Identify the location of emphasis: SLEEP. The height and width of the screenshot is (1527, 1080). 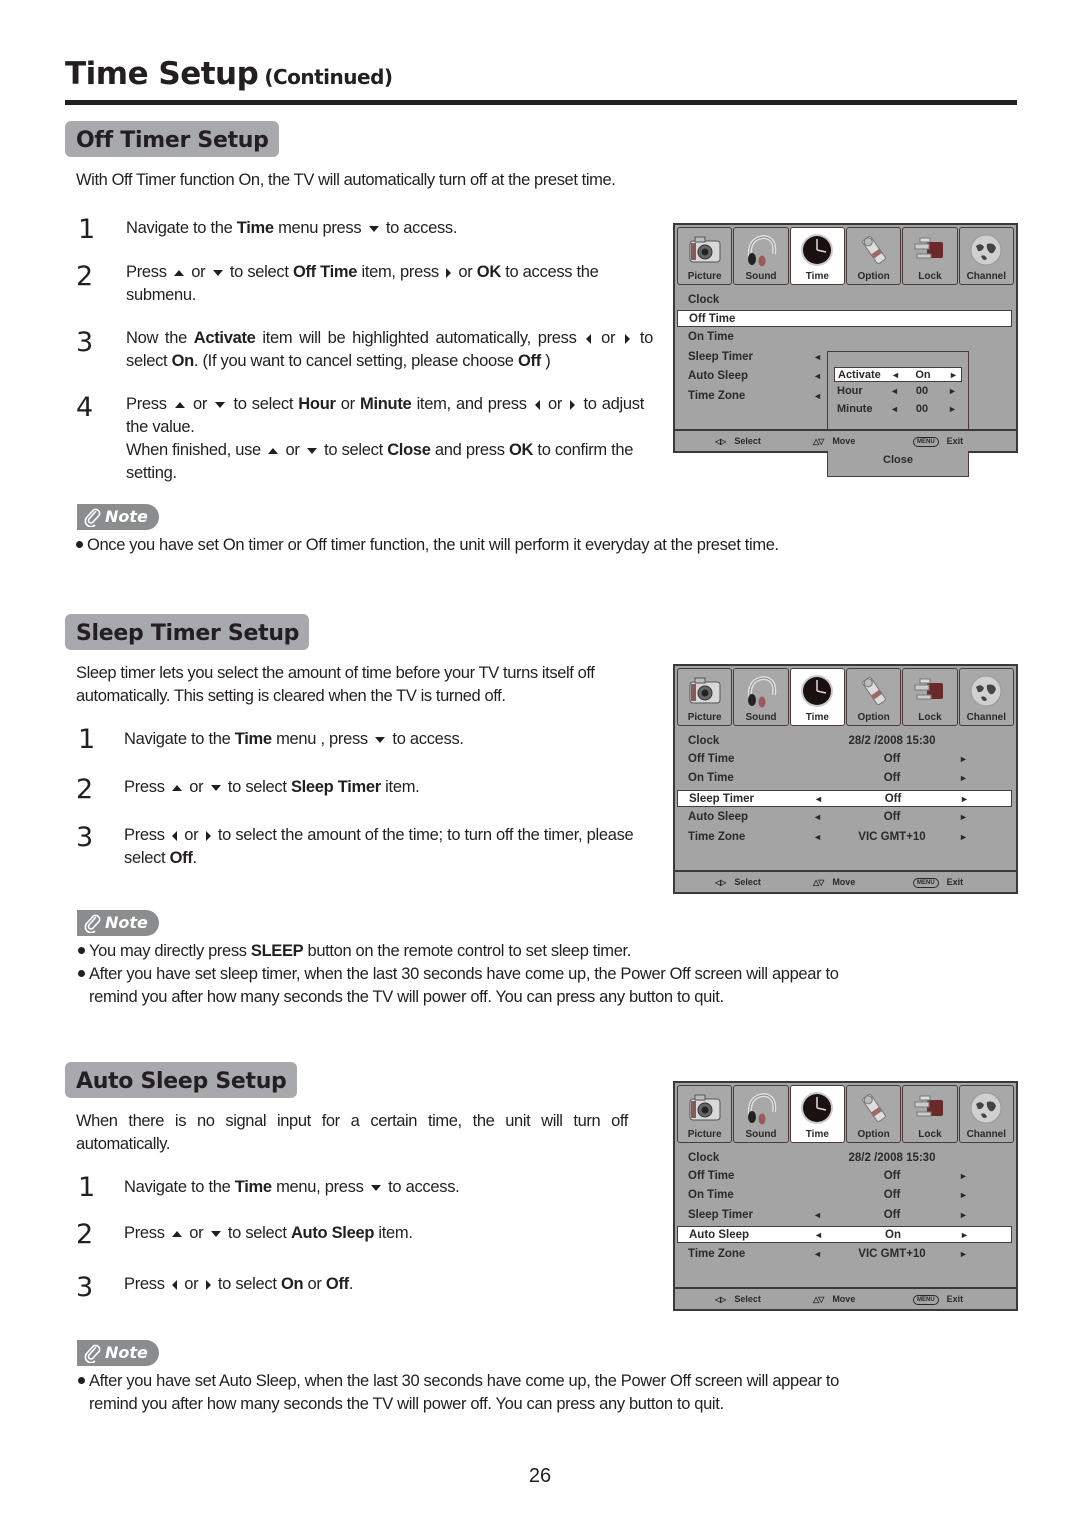
(277, 951).